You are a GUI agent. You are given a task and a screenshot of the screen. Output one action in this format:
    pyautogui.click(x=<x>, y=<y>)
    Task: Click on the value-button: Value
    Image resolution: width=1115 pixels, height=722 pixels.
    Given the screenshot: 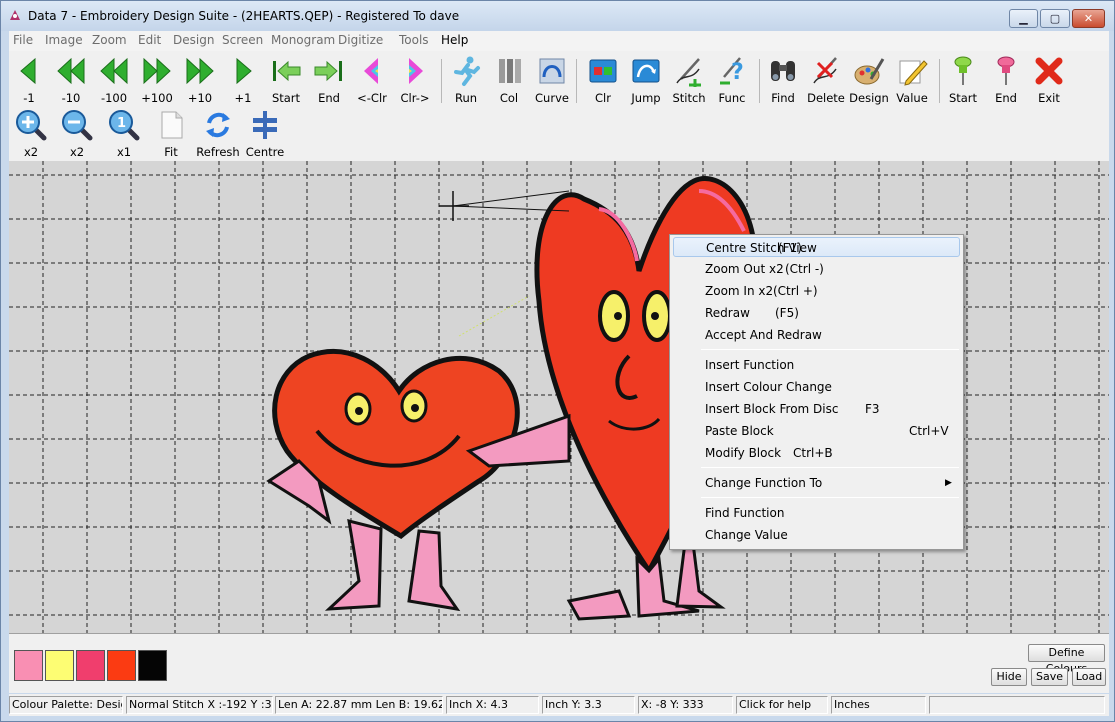 What is the action you would take?
    pyautogui.click(x=912, y=81)
    